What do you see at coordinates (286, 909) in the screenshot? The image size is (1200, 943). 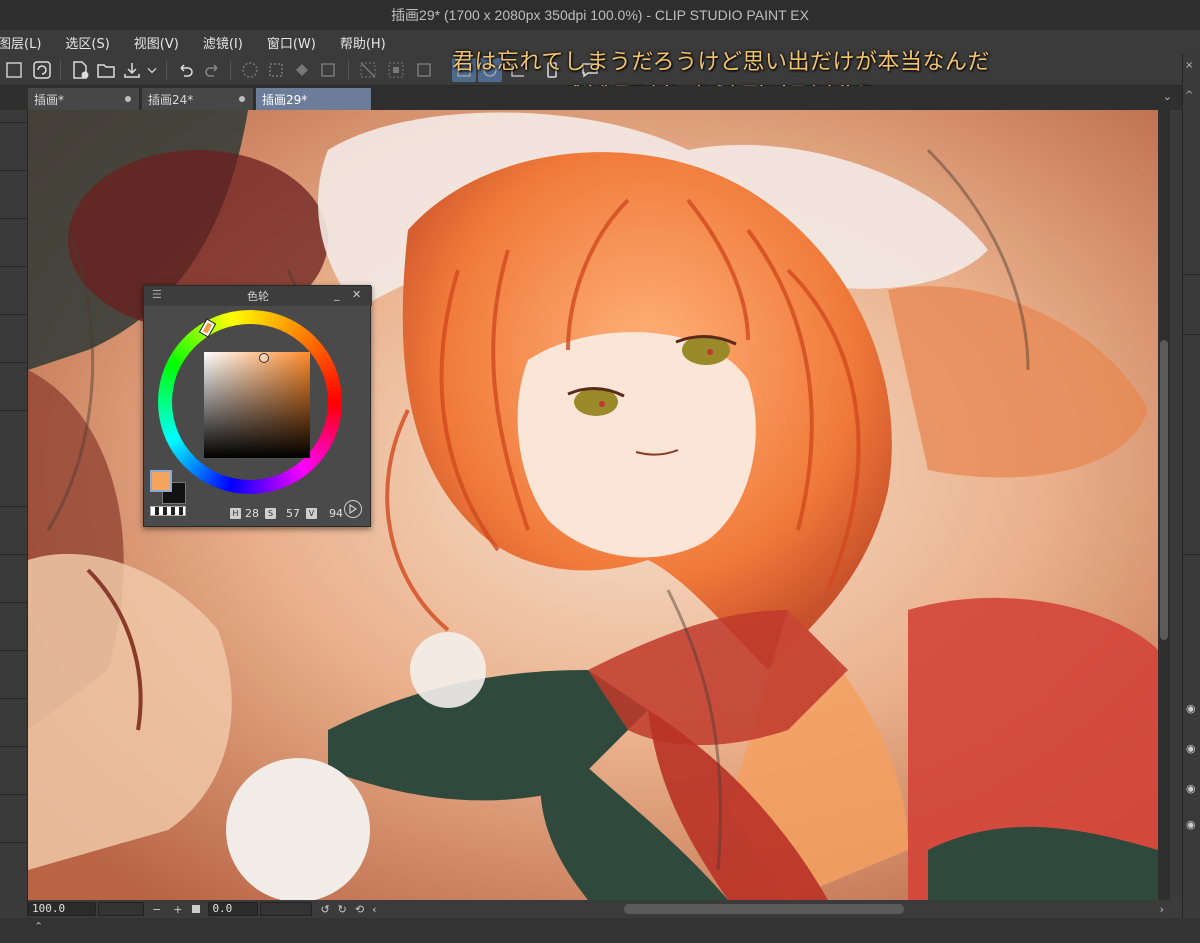 I see `rotation-slider` at bounding box center [286, 909].